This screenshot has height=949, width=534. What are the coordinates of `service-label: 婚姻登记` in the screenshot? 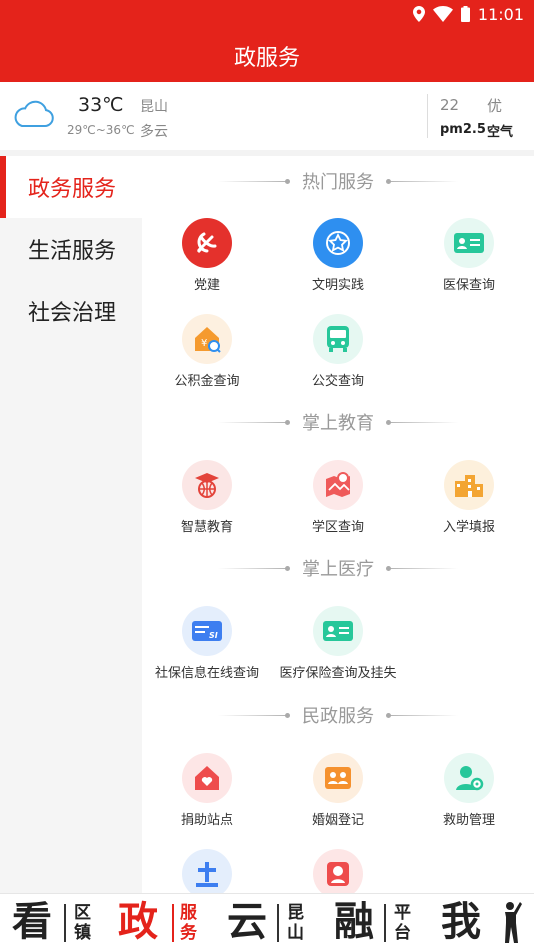 It's located at (337, 820).